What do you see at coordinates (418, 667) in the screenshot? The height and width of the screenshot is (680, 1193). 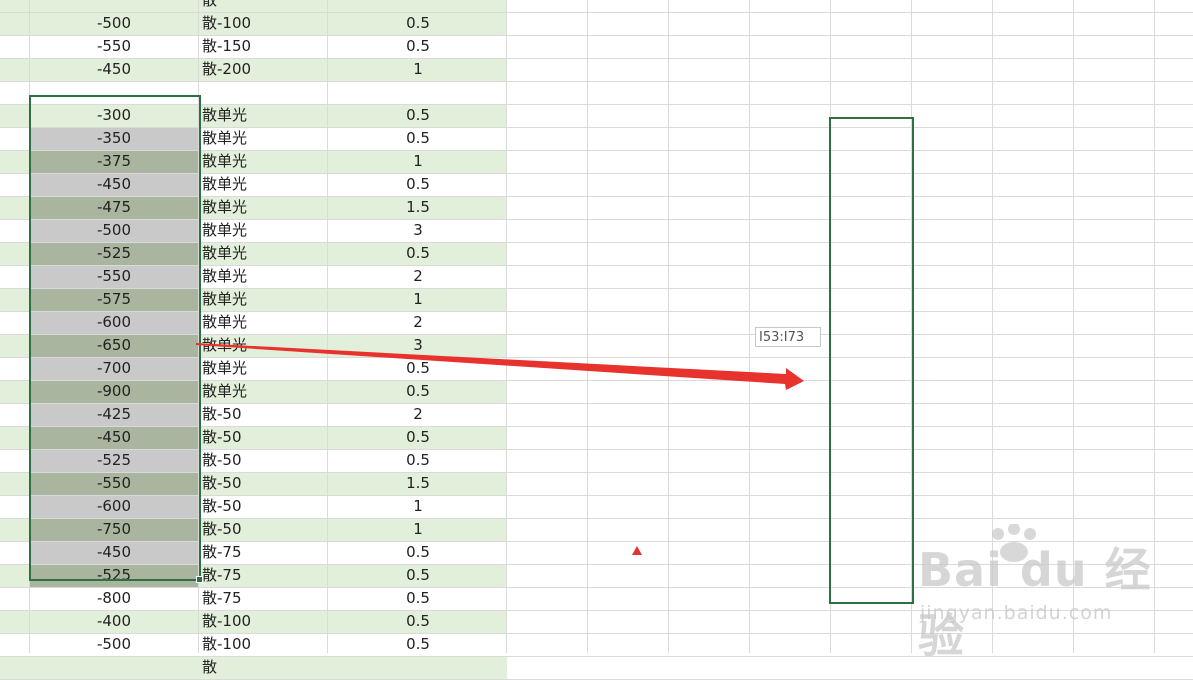 I see `cell-amount` at bounding box center [418, 667].